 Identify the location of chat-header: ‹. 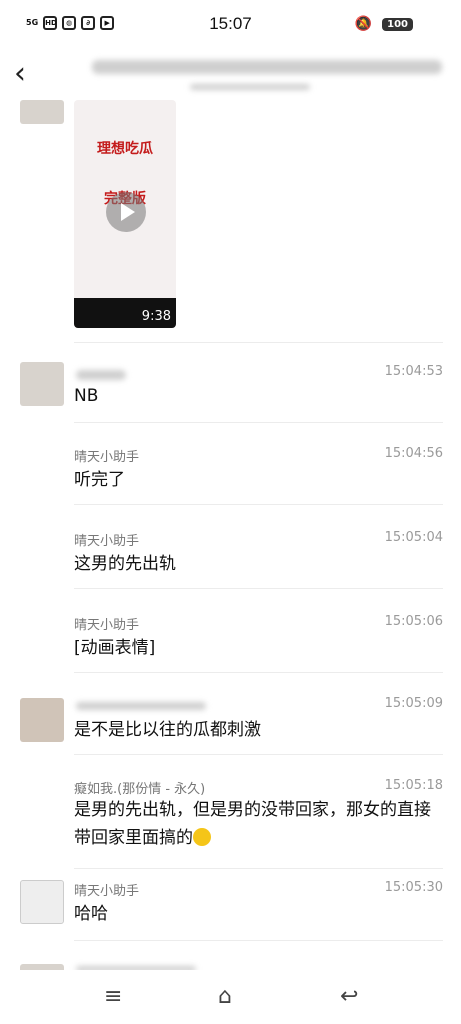
(230, 74).